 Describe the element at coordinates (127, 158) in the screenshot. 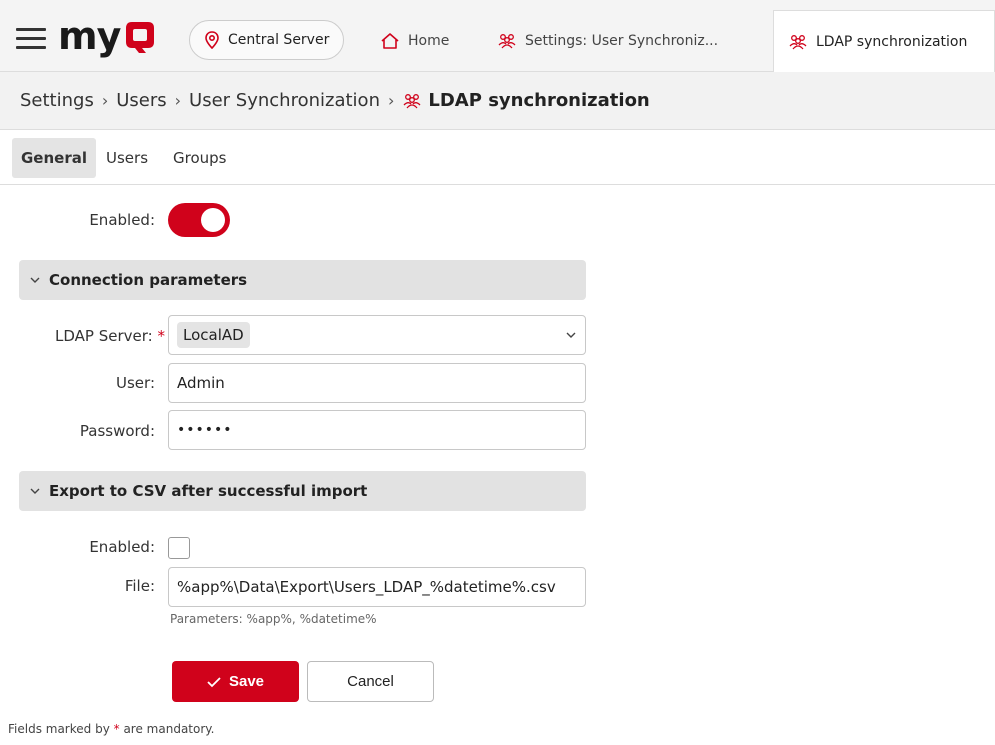

I see `subtab-users: Users` at that location.